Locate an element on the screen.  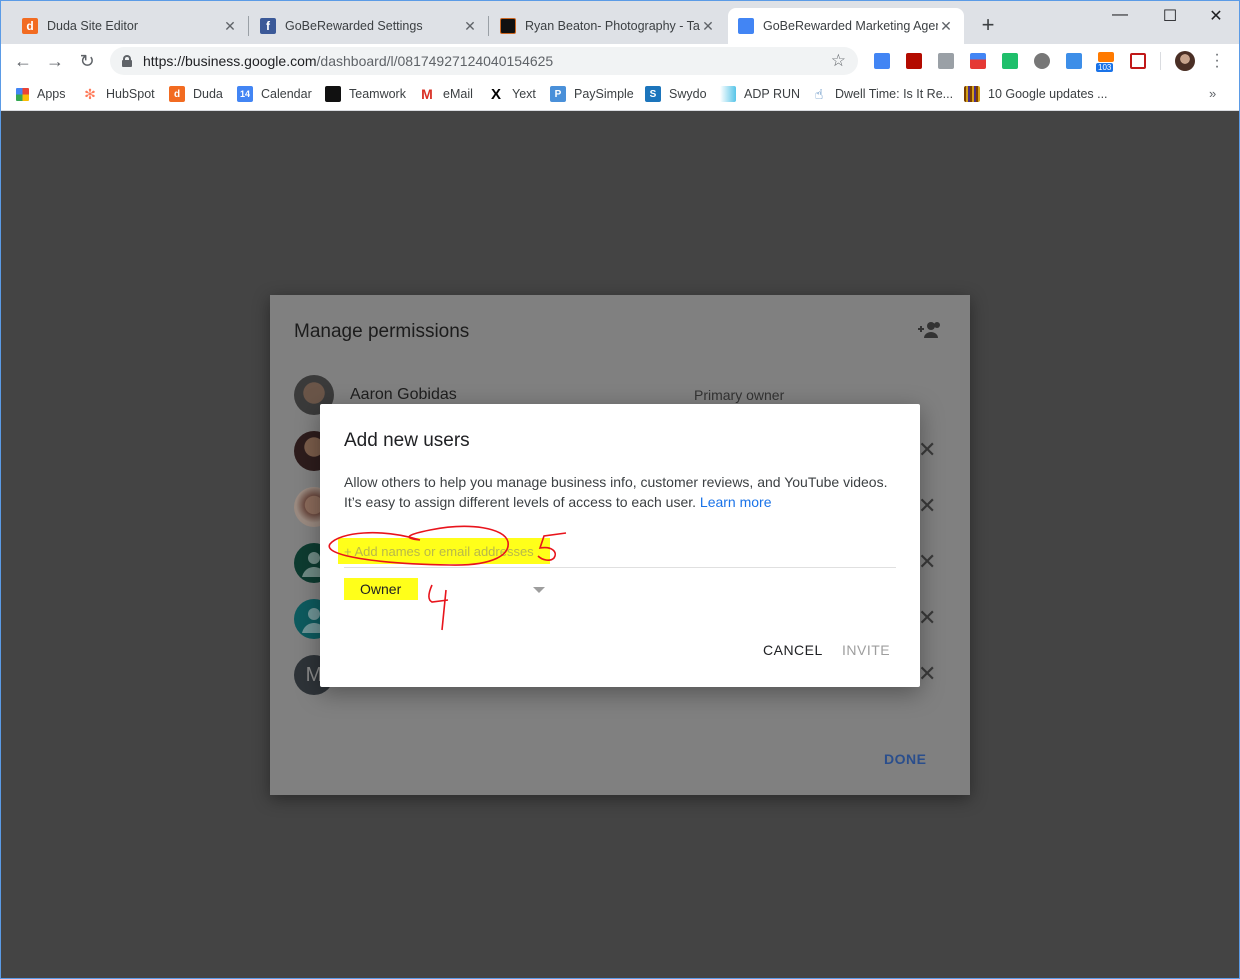
reload-button: ↻ is located at coordinates (87, 61).